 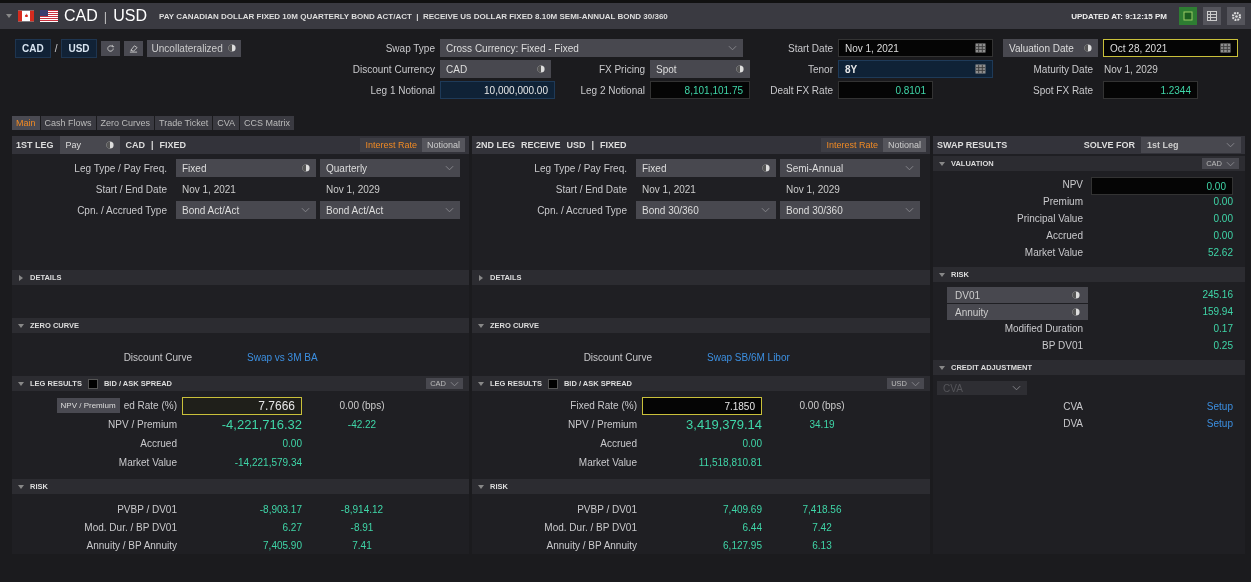 I want to click on trade-description: PAY CANADIAN DOLLAR FIXED 10M QUARTERLY BOND ACT/ACT | RECEIVE US DOLLAR FIXED 8.10M SEMI-ANNUAL BOND 30/360, so click(x=413, y=16).